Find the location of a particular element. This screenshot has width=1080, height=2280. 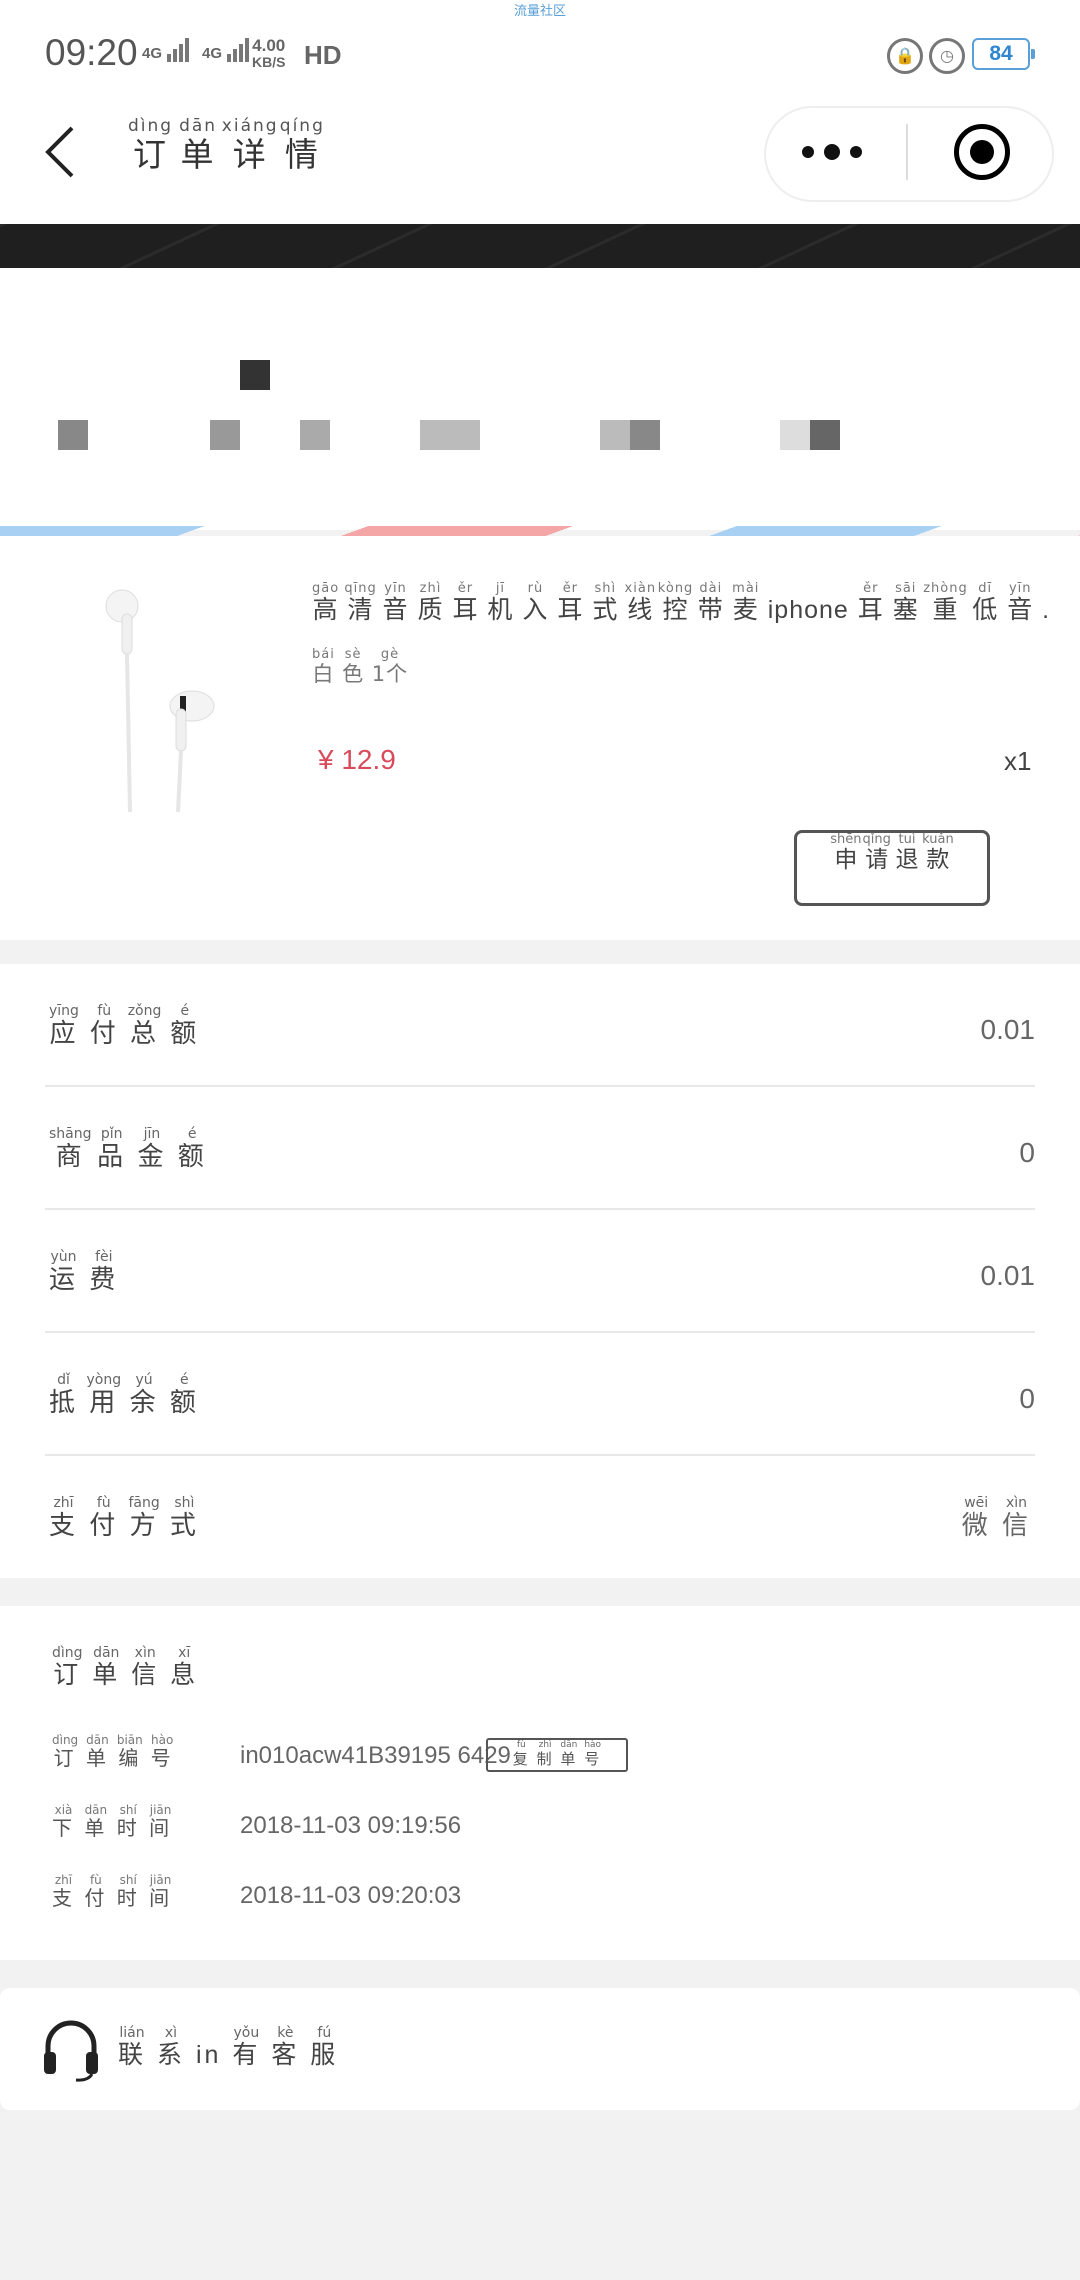

back-button is located at coordinates (60, 154).